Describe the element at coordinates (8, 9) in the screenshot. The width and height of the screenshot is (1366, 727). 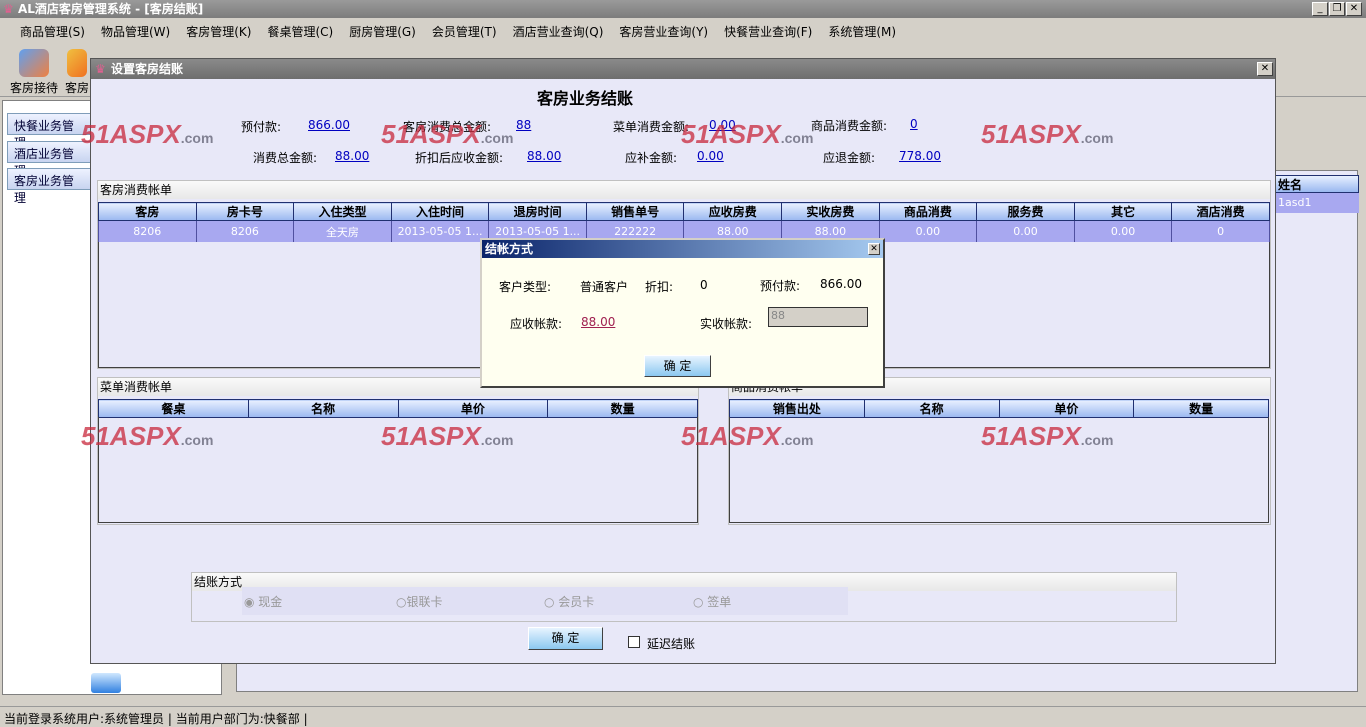
I see `app-icon: ♛` at that location.